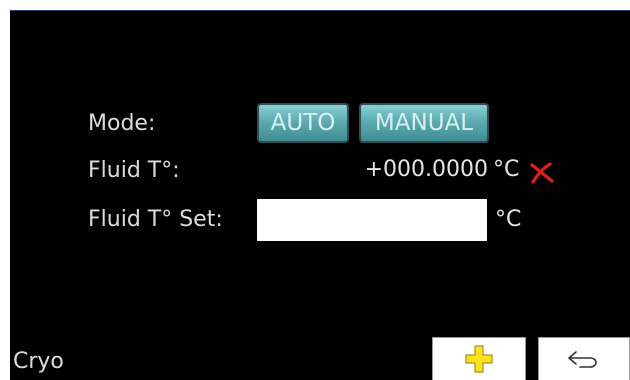 The width and height of the screenshot is (630, 380). Describe the element at coordinates (426, 169) in the screenshot. I see `fluid-temp-value: +000.0000` at that location.